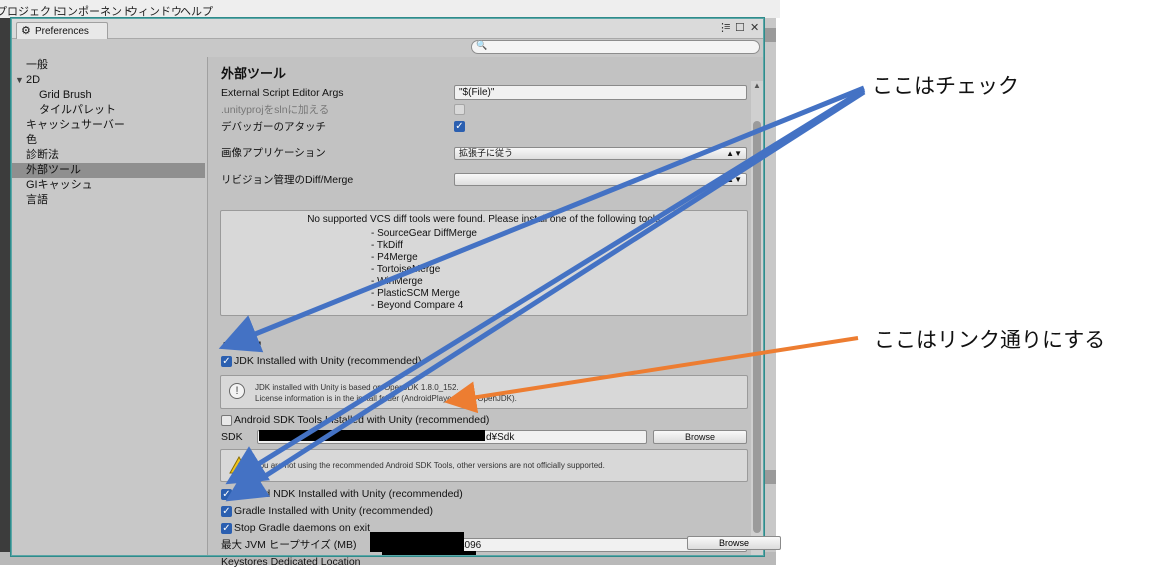 The height and width of the screenshot is (569, 1151). I want to click on sidebar-item-external-tools: 外部ツール, so click(108, 170).